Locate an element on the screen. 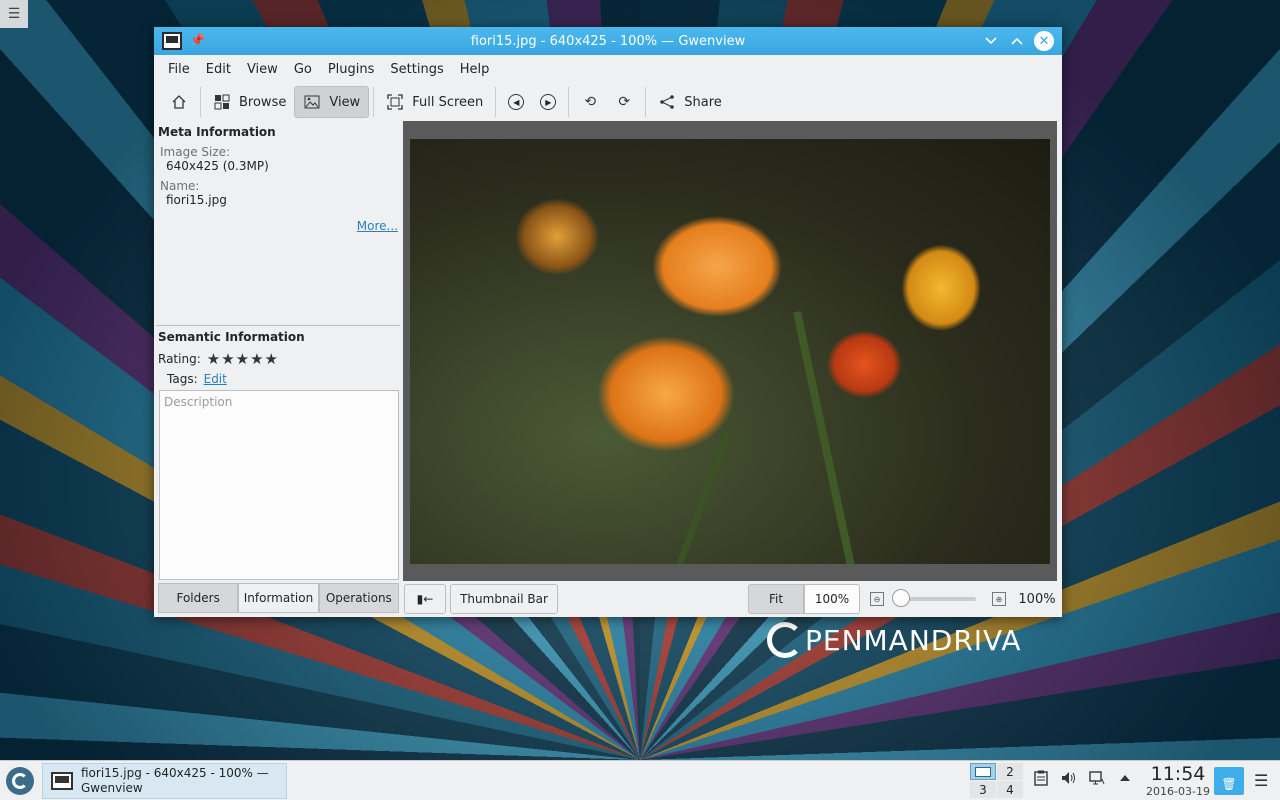  image-view-icon is located at coordinates (312, 102).